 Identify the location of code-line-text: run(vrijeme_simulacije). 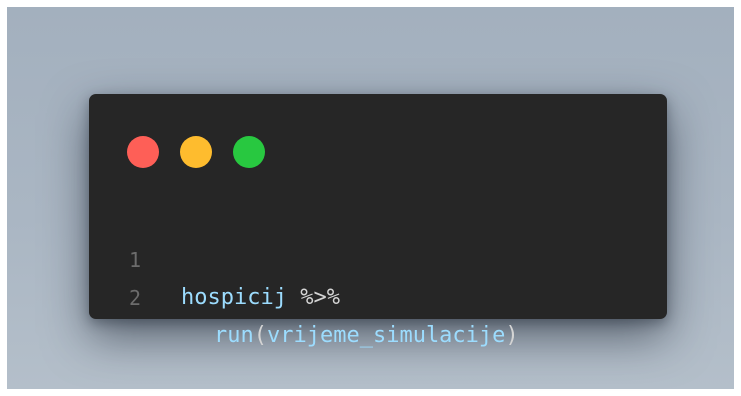
(366, 336).